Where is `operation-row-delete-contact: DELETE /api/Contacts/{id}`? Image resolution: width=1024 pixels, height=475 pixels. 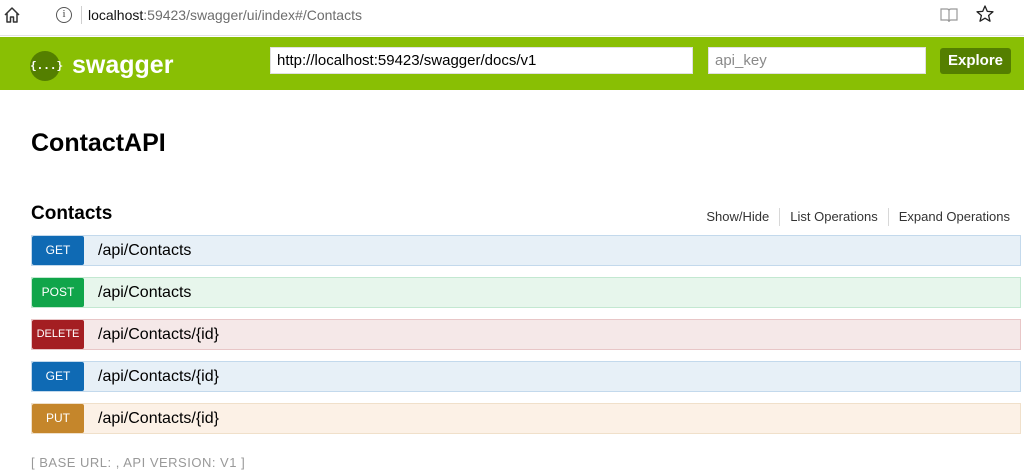 operation-row-delete-contact: DELETE /api/Contacts/{id} is located at coordinates (526, 334).